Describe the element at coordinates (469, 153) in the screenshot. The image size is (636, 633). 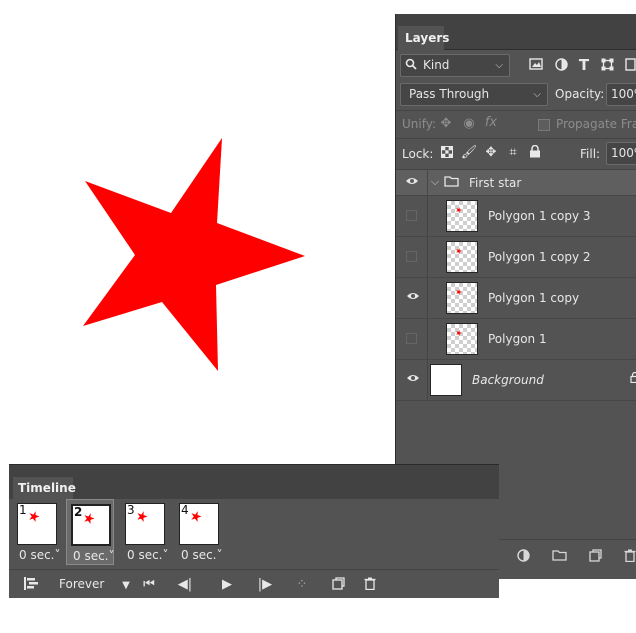
I see `lock-image-pixels-icon: 🖌` at that location.